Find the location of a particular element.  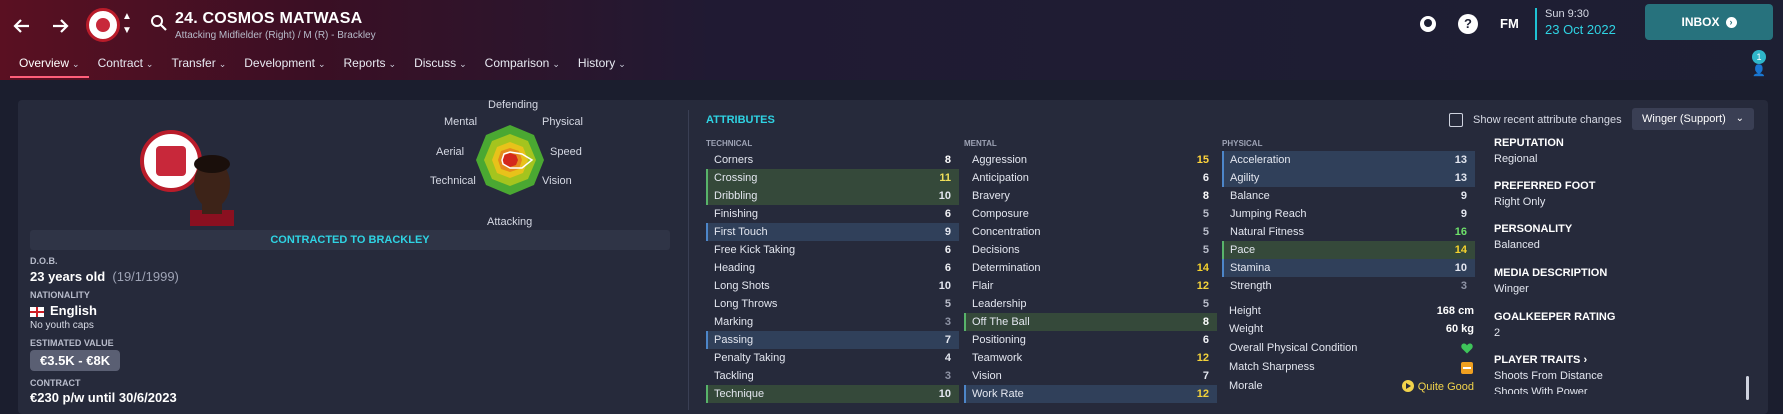

heart-icon is located at coordinates (1467, 348).